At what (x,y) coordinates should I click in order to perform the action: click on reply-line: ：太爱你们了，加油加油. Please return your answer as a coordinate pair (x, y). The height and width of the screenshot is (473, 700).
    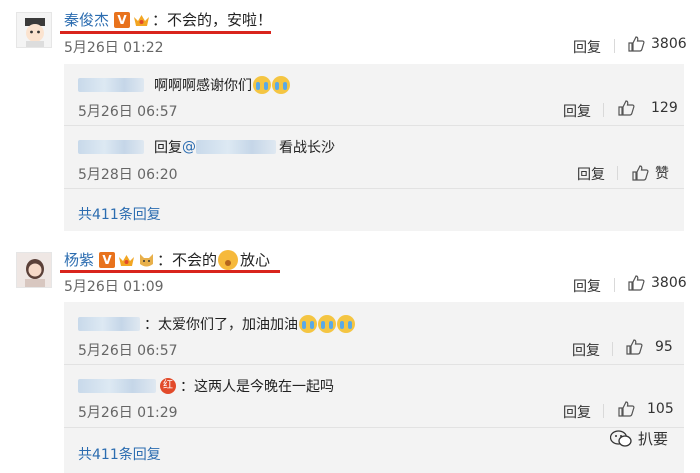
    Looking at the image, I should click on (216, 324).